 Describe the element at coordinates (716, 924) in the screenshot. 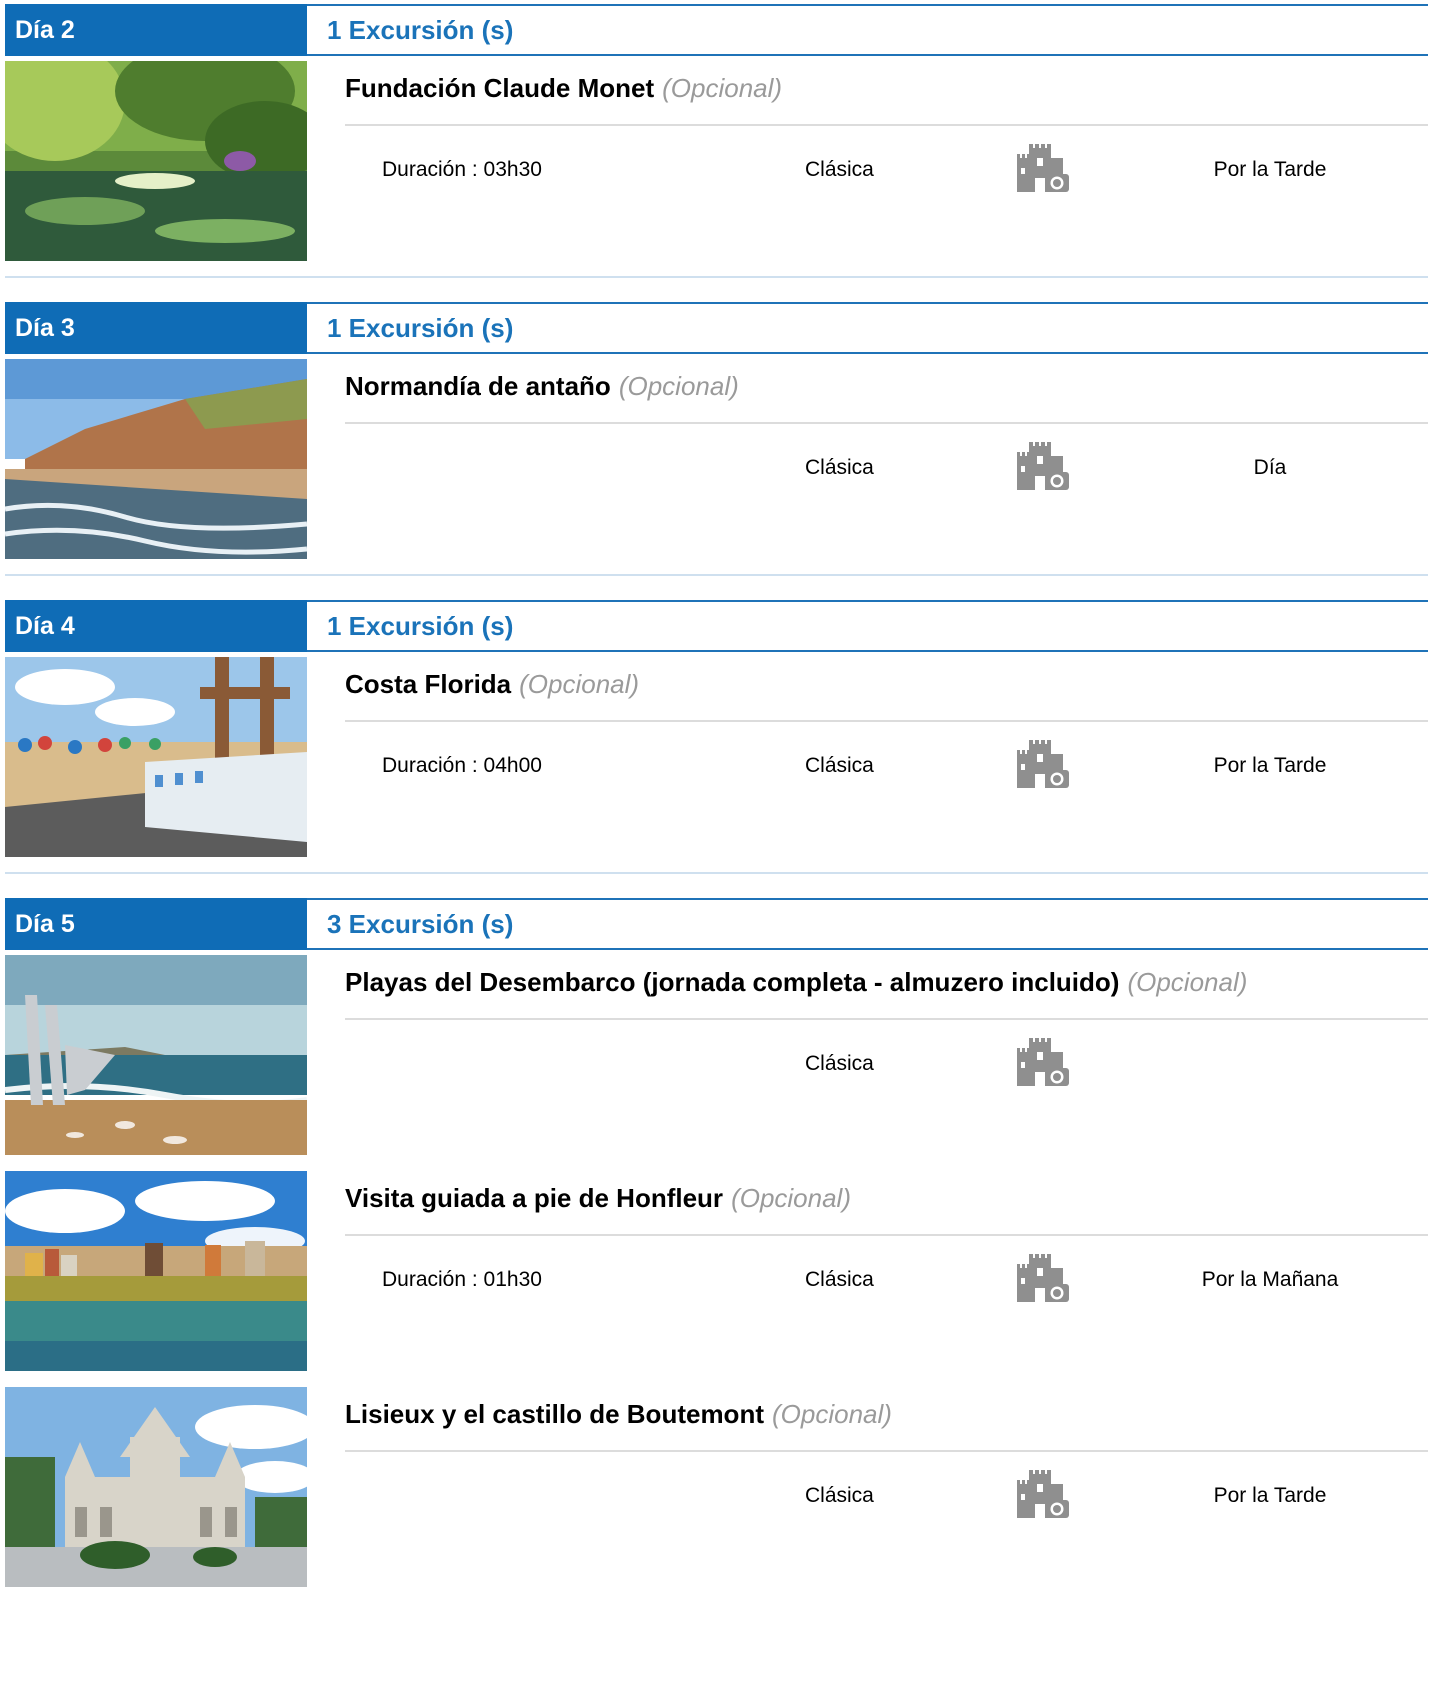

I see `day-header: Día 5 3 Excursión (s)` at that location.